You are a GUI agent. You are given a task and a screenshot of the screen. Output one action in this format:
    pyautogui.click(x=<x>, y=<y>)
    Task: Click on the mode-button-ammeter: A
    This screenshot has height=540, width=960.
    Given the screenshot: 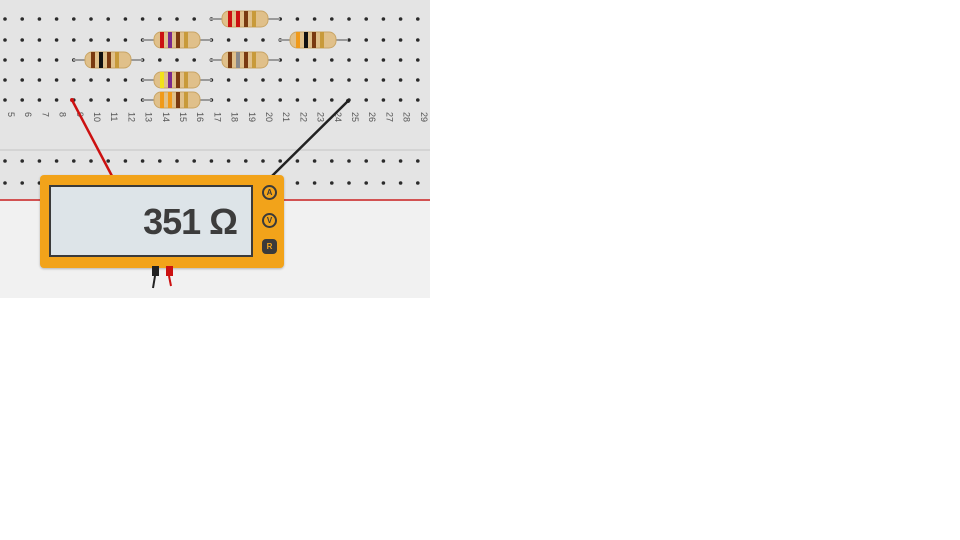 What is the action you would take?
    pyautogui.click(x=269, y=192)
    